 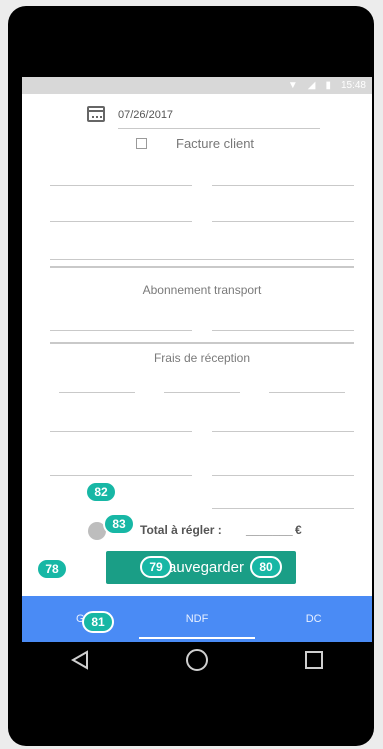 What do you see at coordinates (353, 85) in the screenshot?
I see `status-time: 15:48` at bounding box center [353, 85].